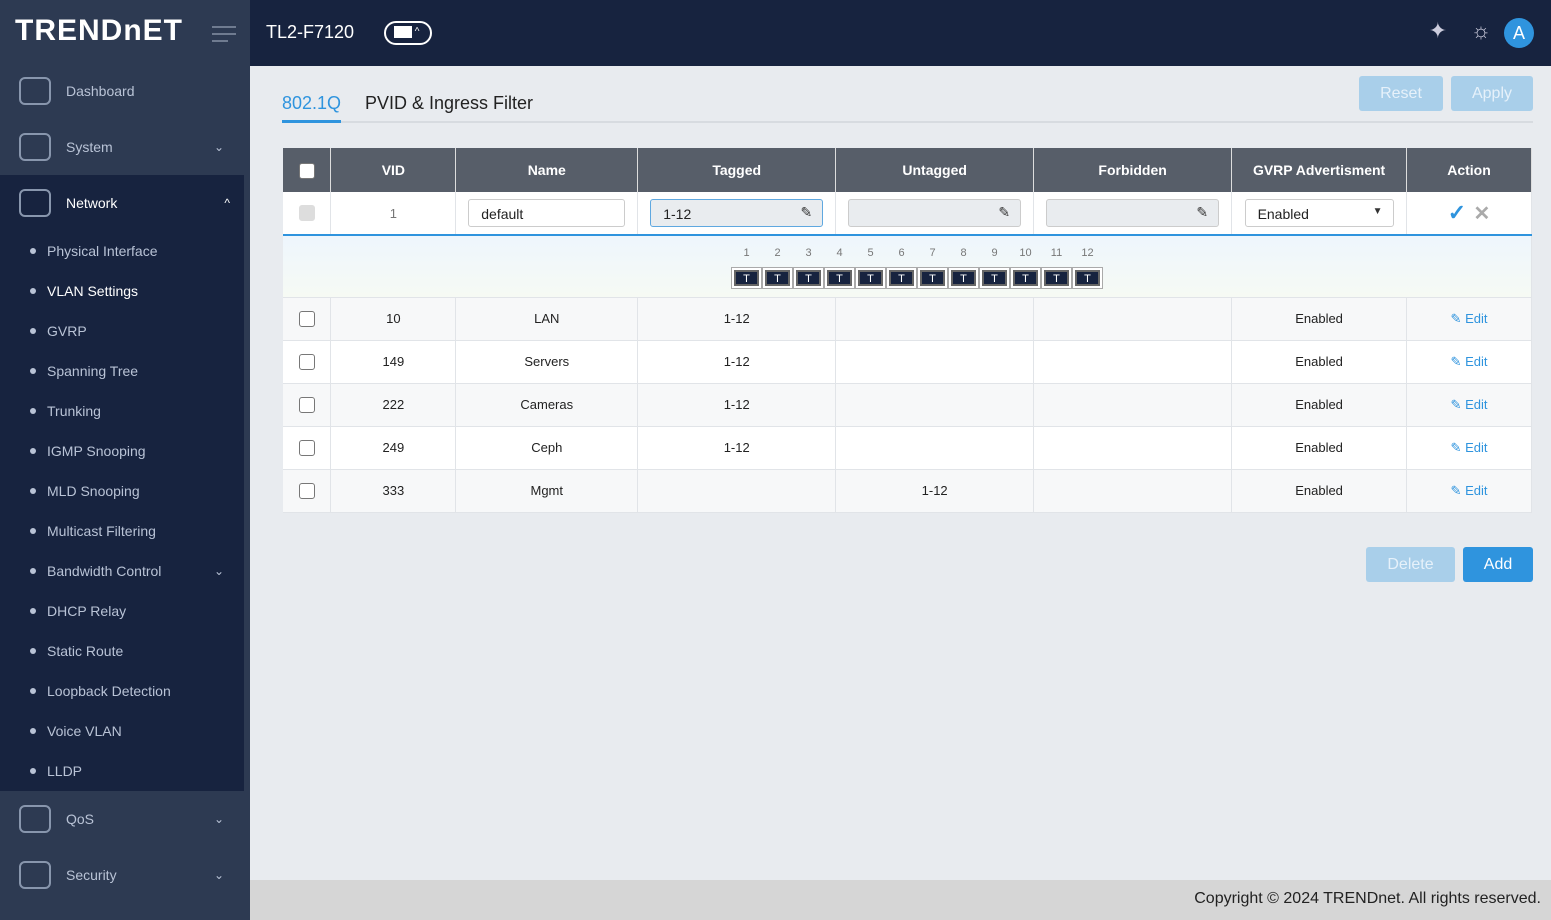  Describe the element at coordinates (93, 371) in the screenshot. I see `subitem-label: Spanning Tree` at that location.